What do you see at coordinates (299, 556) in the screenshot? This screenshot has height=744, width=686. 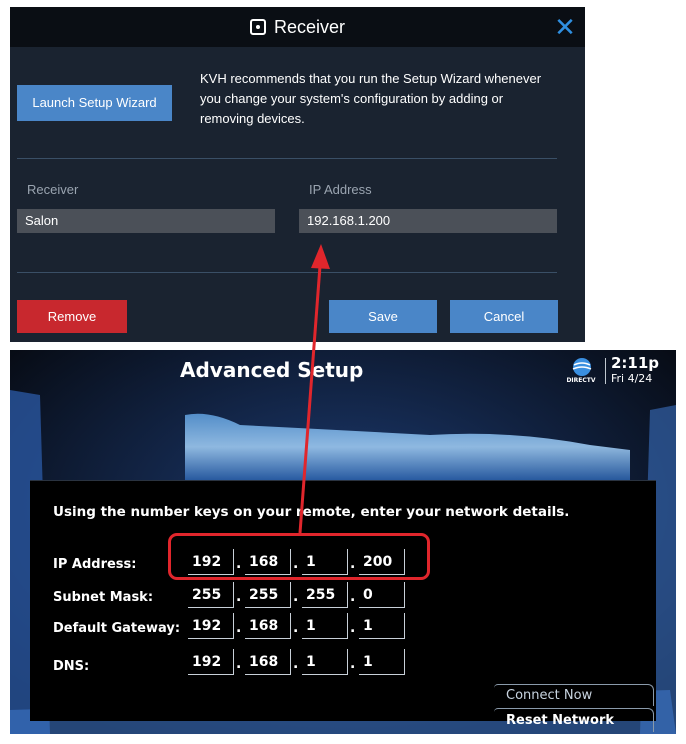 I see `ip-address-highlight` at bounding box center [299, 556].